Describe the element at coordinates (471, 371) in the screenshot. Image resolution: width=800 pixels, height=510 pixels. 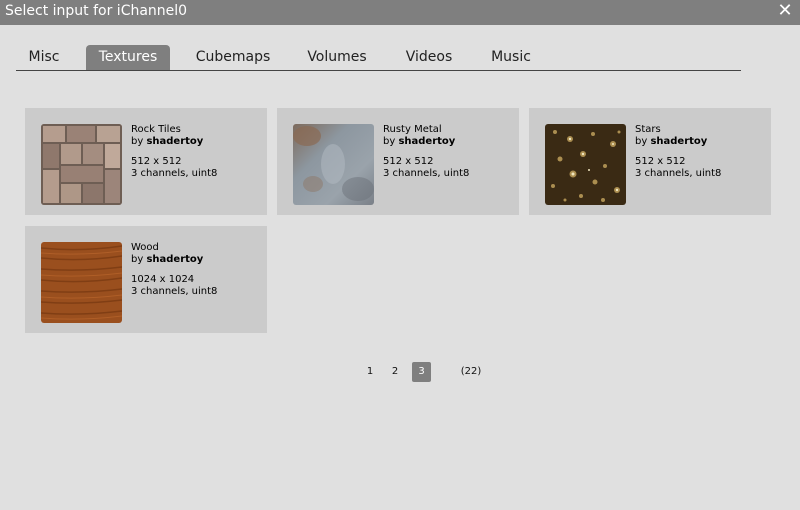
I see `total-count: (22)` at that location.